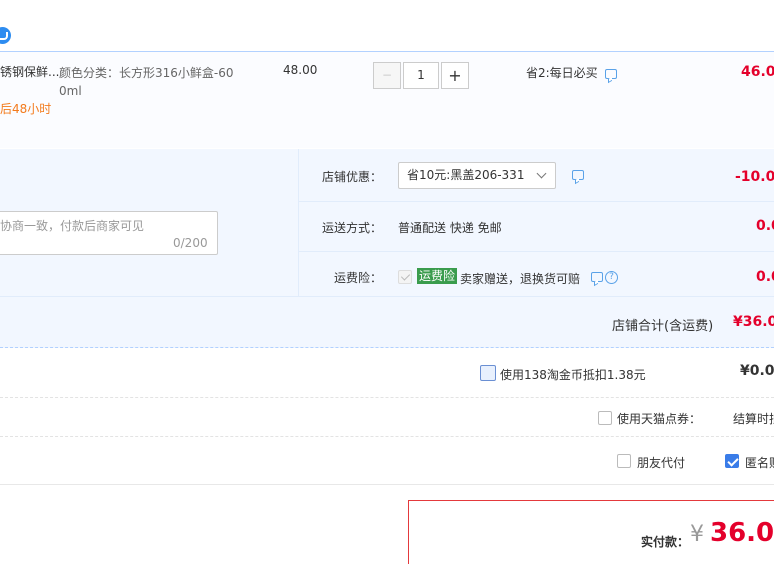 This screenshot has width=774, height=564. Describe the element at coordinates (611, 277) in the screenshot. I see `help-icon: ?` at that location.